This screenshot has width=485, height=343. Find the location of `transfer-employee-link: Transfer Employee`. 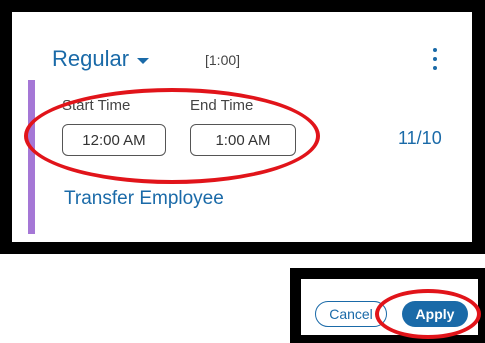

transfer-employee-link: Transfer Employee is located at coordinates (144, 199).